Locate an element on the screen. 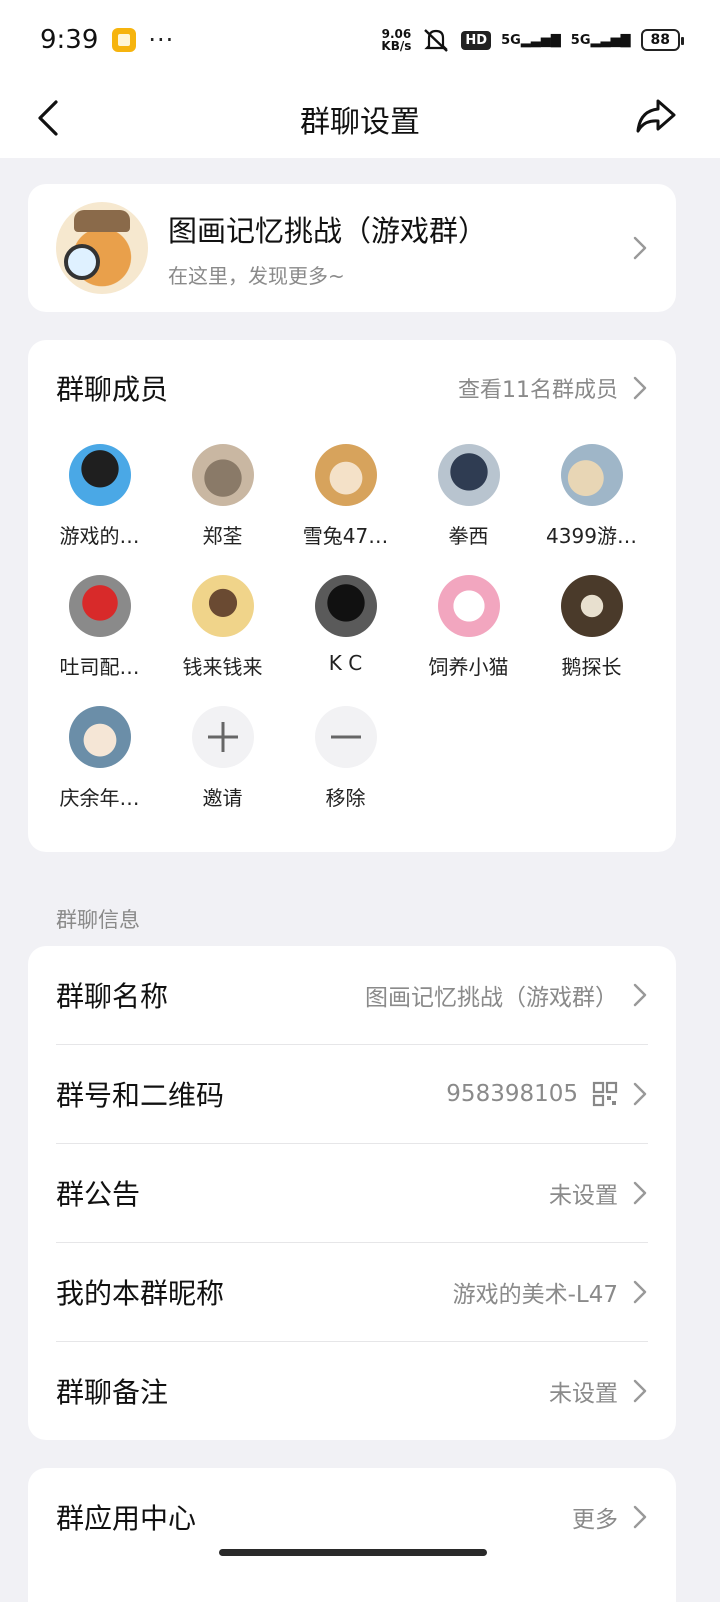 The image size is (720, 1602). status-time: 9:39 is located at coordinates (69, 40).